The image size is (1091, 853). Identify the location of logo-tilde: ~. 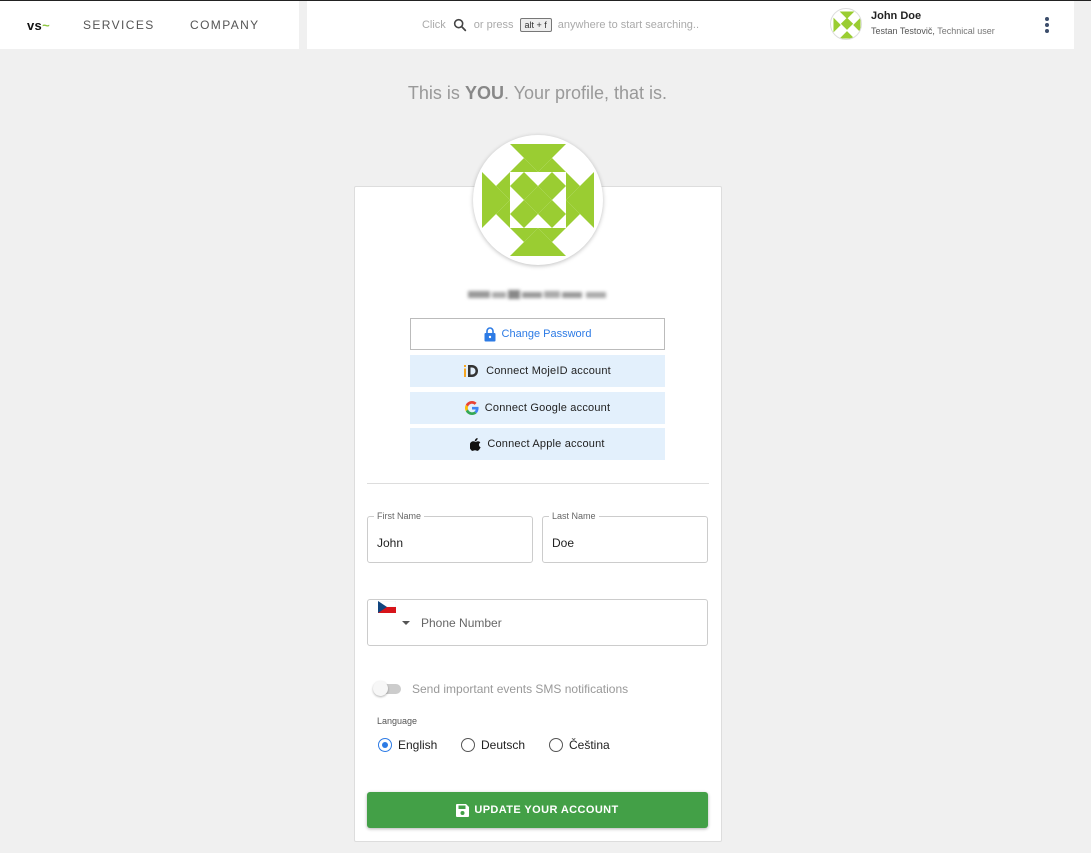
(46, 25).